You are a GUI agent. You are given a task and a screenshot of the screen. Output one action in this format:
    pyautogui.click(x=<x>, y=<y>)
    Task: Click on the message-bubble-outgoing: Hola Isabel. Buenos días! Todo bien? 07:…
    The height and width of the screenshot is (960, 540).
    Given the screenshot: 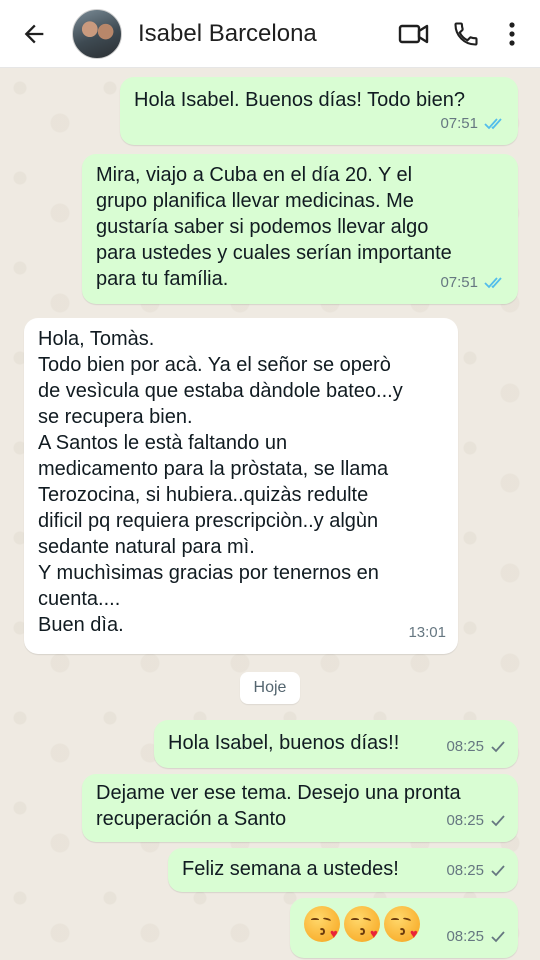 What is the action you would take?
    pyautogui.click(x=319, y=111)
    